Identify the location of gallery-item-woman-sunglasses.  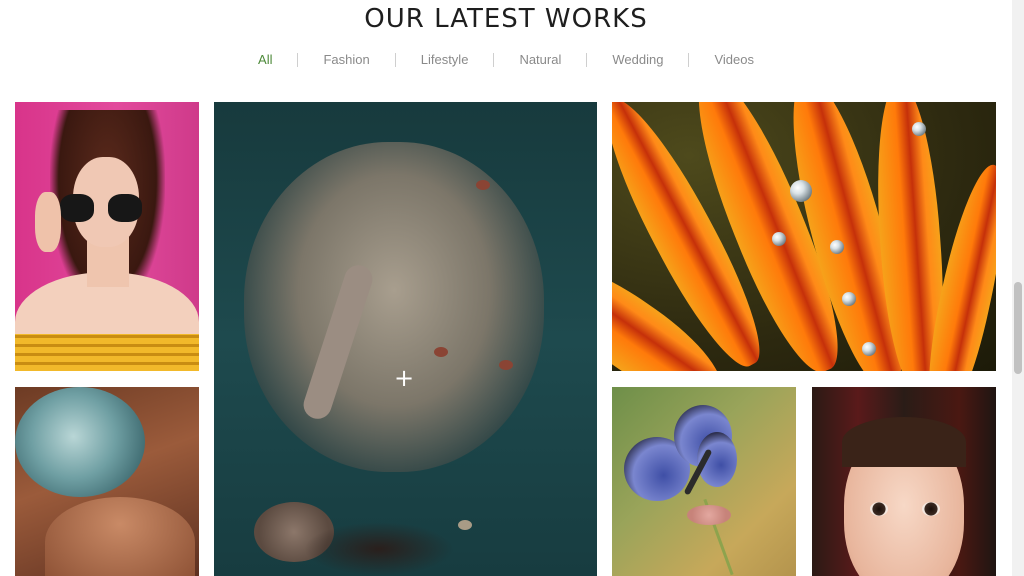
(107, 236).